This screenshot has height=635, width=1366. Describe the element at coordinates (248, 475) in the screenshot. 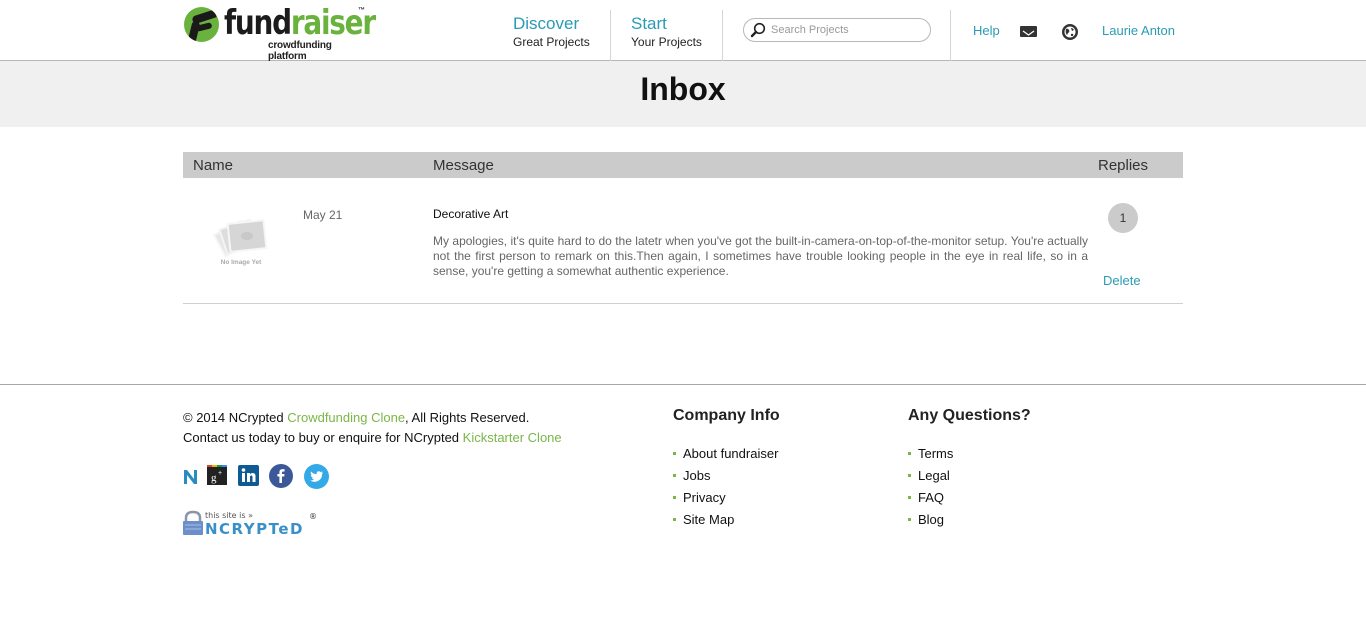

I see `linkedin-icon` at that location.